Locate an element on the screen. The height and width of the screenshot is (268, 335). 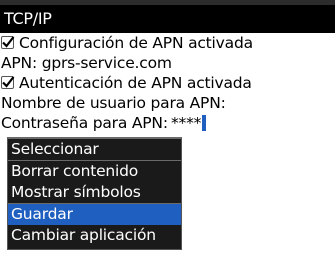
password-value-wrap: **** is located at coordinates (188, 123).